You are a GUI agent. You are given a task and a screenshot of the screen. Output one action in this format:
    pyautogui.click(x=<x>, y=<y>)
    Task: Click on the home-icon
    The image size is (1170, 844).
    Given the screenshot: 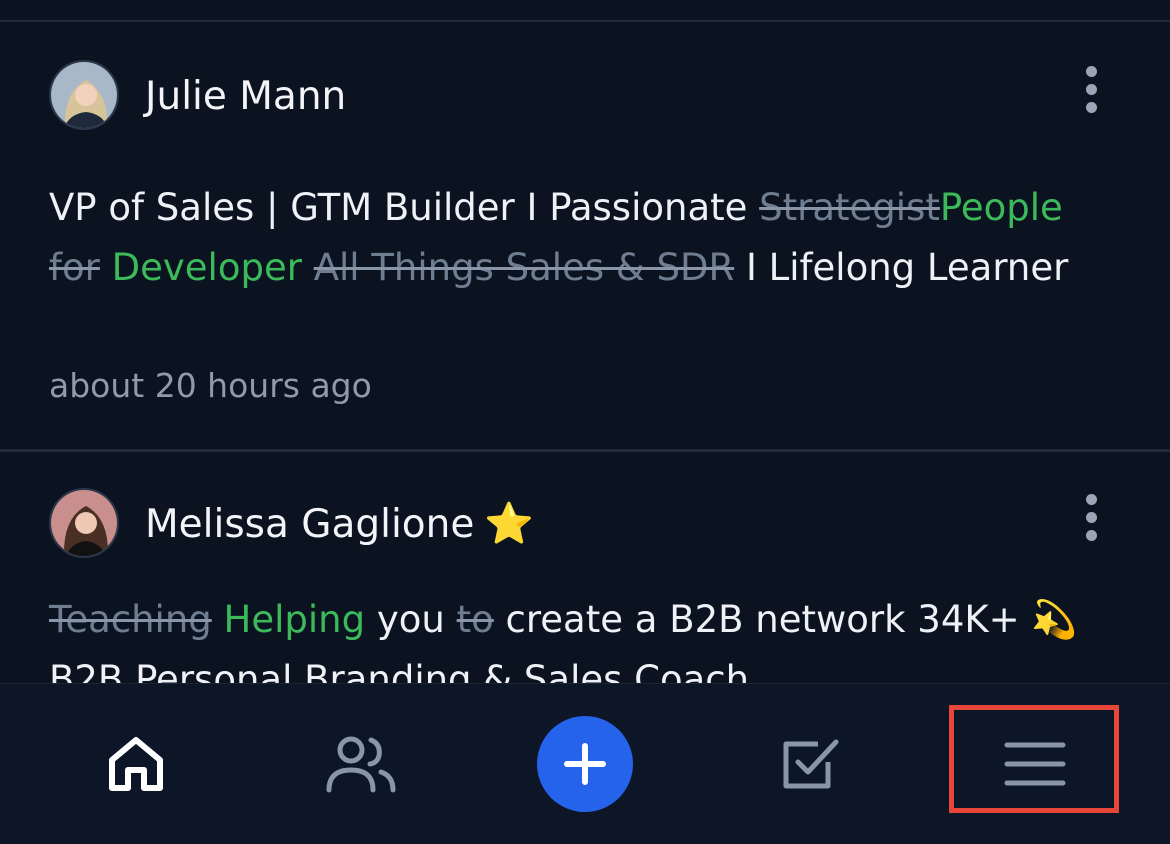 What is the action you would take?
    pyautogui.click(x=136, y=764)
    